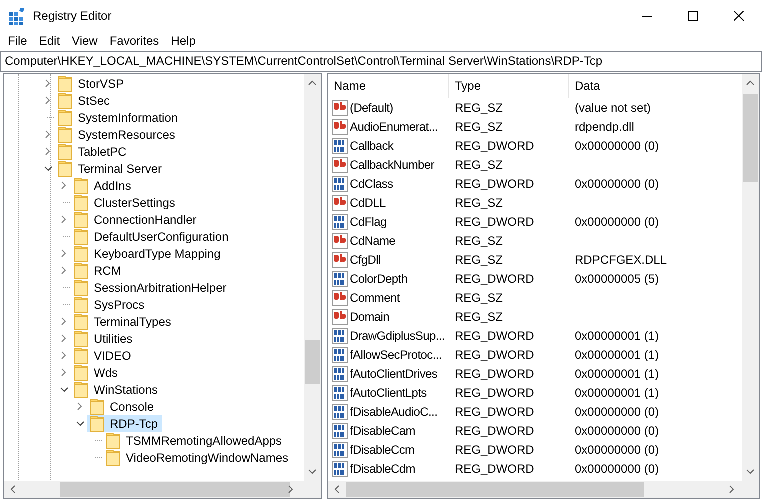  Describe the element at coordinates (110, 304) in the screenshot. I see `tree-item: SysProcs` at that location.